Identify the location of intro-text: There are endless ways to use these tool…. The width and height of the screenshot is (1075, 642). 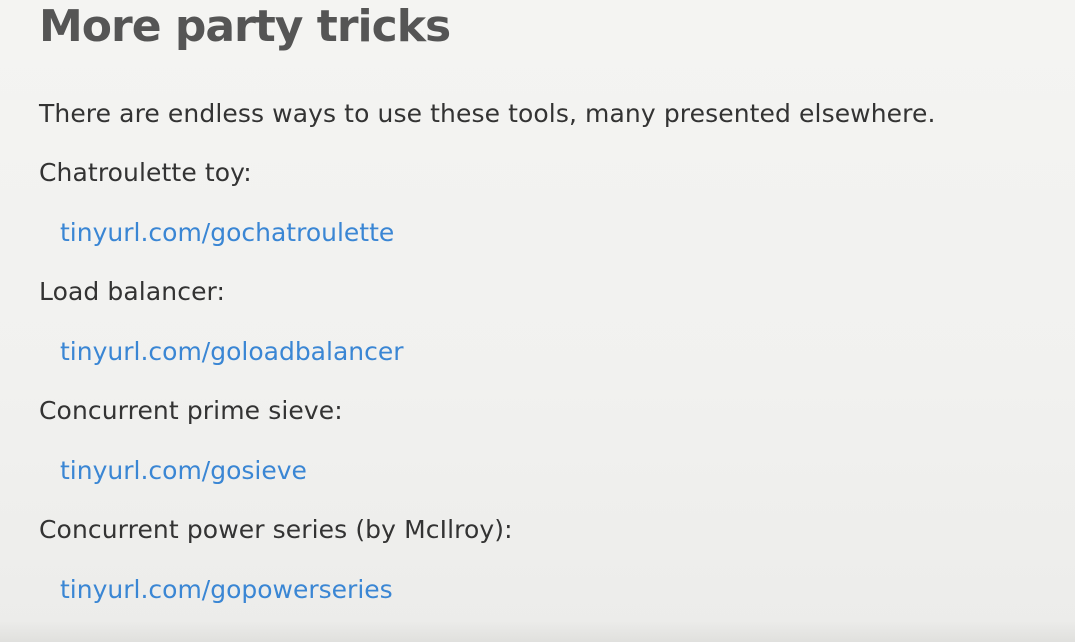
(487, 113).